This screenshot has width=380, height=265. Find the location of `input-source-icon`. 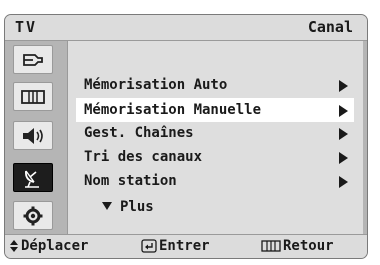

input-source-icon is located at coordinates (33, 59).